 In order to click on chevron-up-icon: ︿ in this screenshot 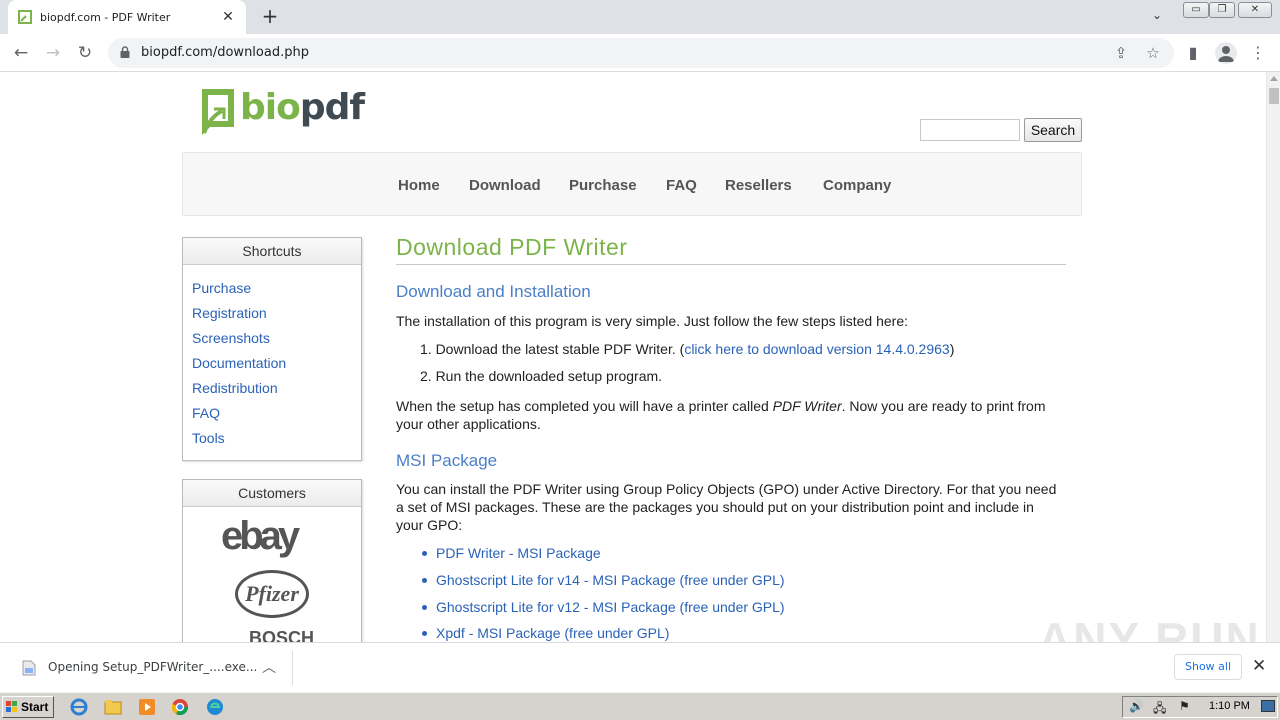, I will do `click(269, 667)`.